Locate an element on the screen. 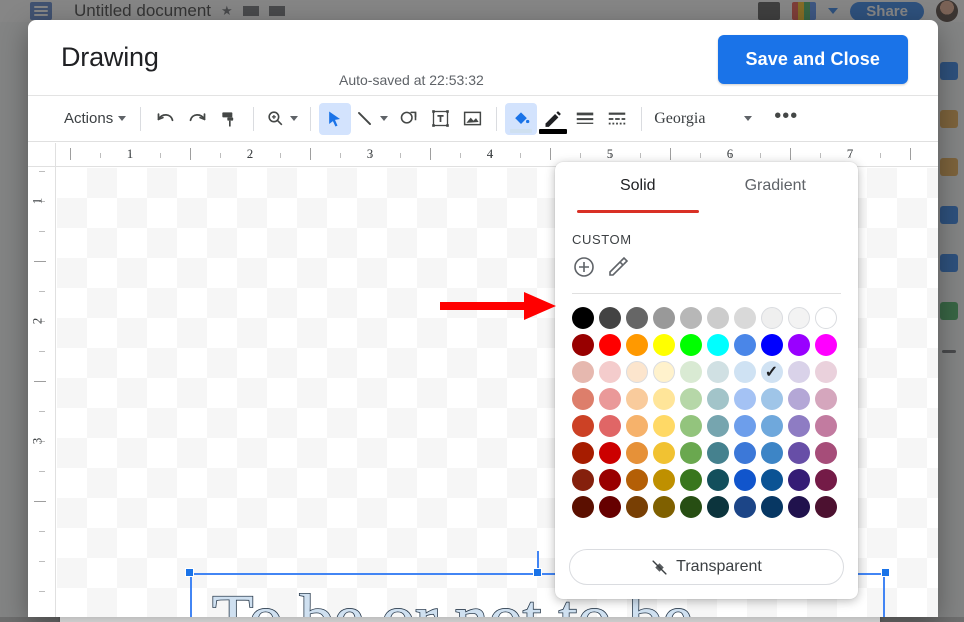 This screenshot has height=622, width=964. undo-button is located at coordinates (165, 119).